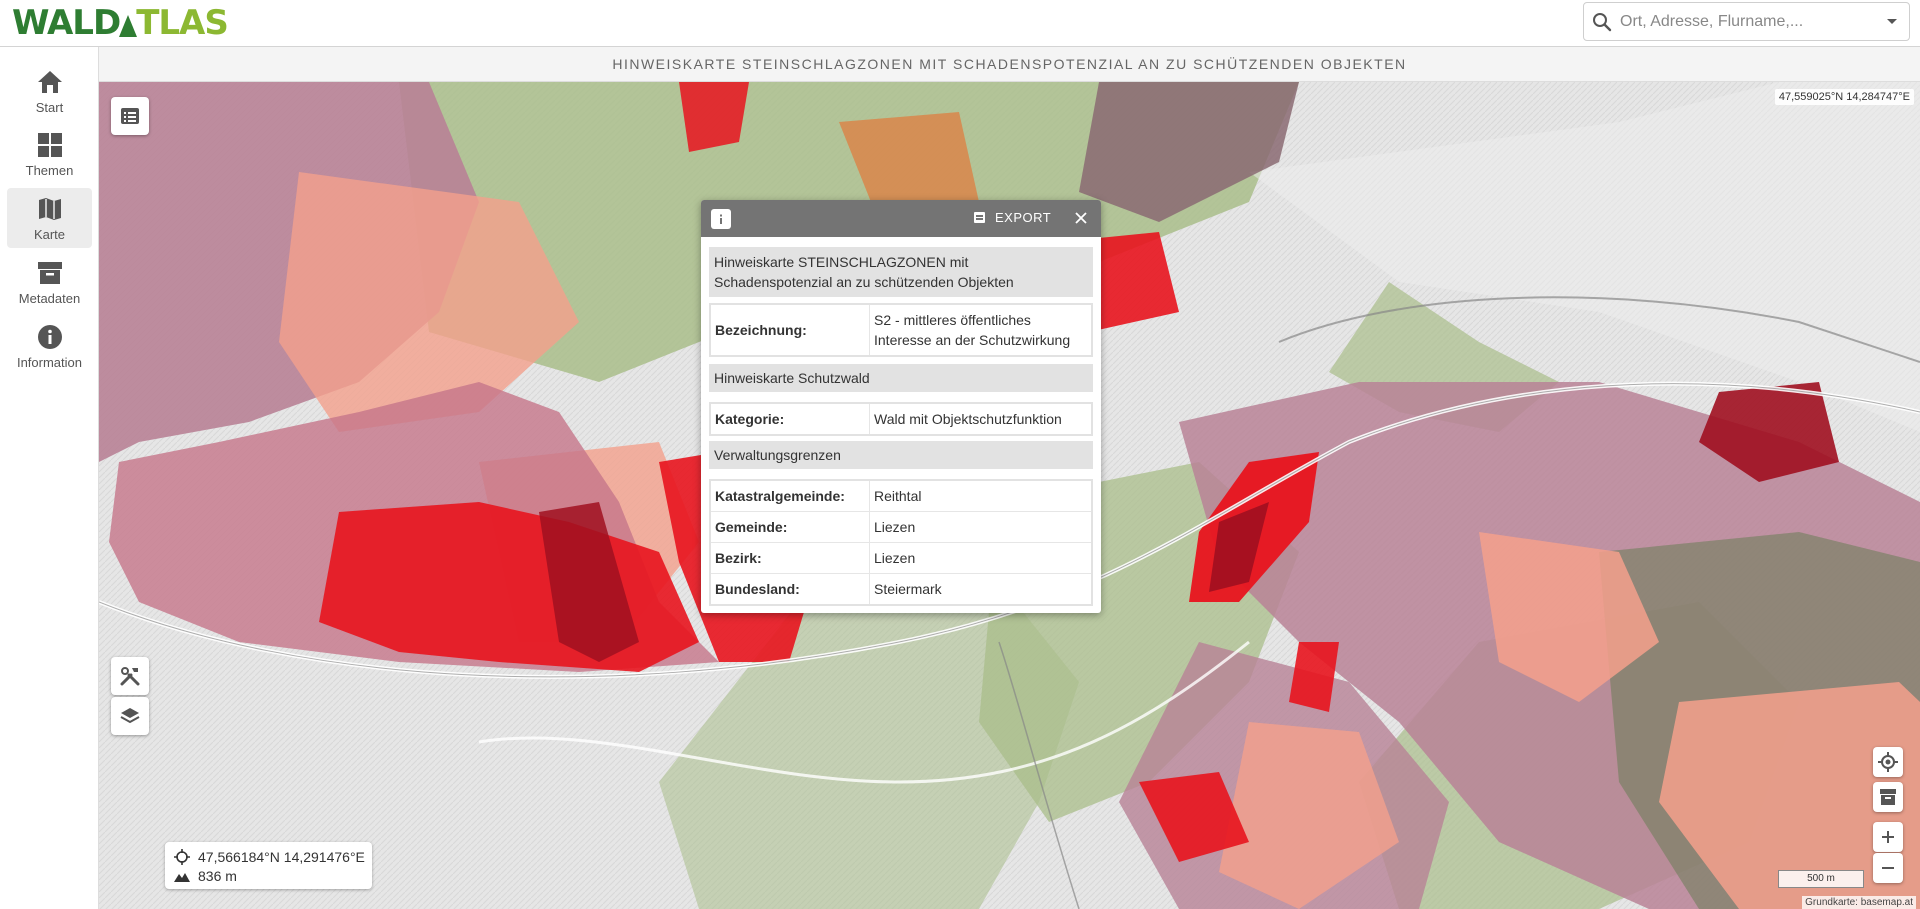 The height and width of the screenshot is (909, 1920). What do you see at coordinates (979, 217) in the screenshot?
I see `export-icon` at bounding box center [979, 217].